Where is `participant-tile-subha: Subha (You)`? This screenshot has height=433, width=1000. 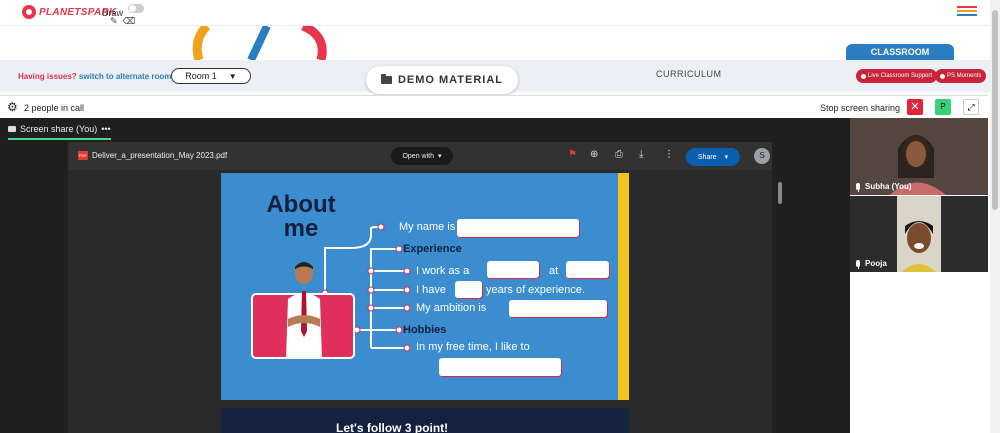 participant-tile-subha: Subha (You) is located at coordinates (919, 156).